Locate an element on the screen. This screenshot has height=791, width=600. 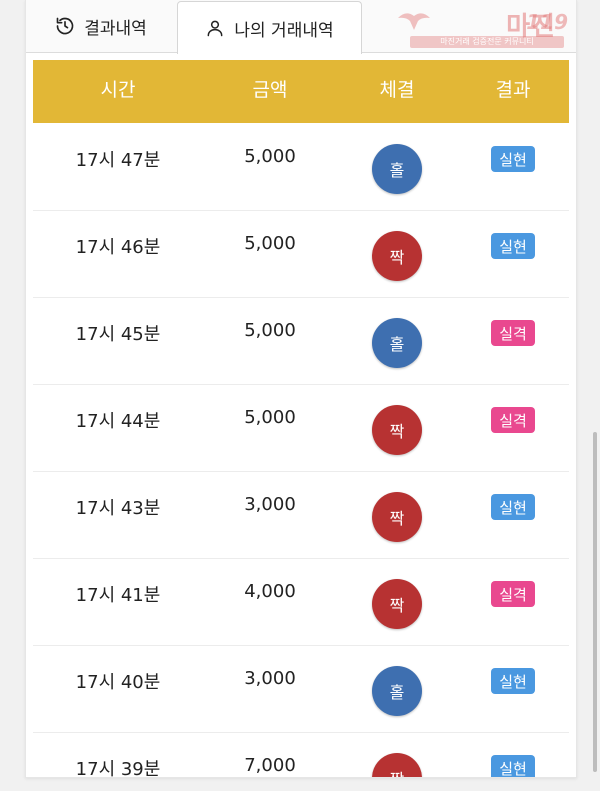
time-cell: 17시 41분 is located at coordinates (118, 595).